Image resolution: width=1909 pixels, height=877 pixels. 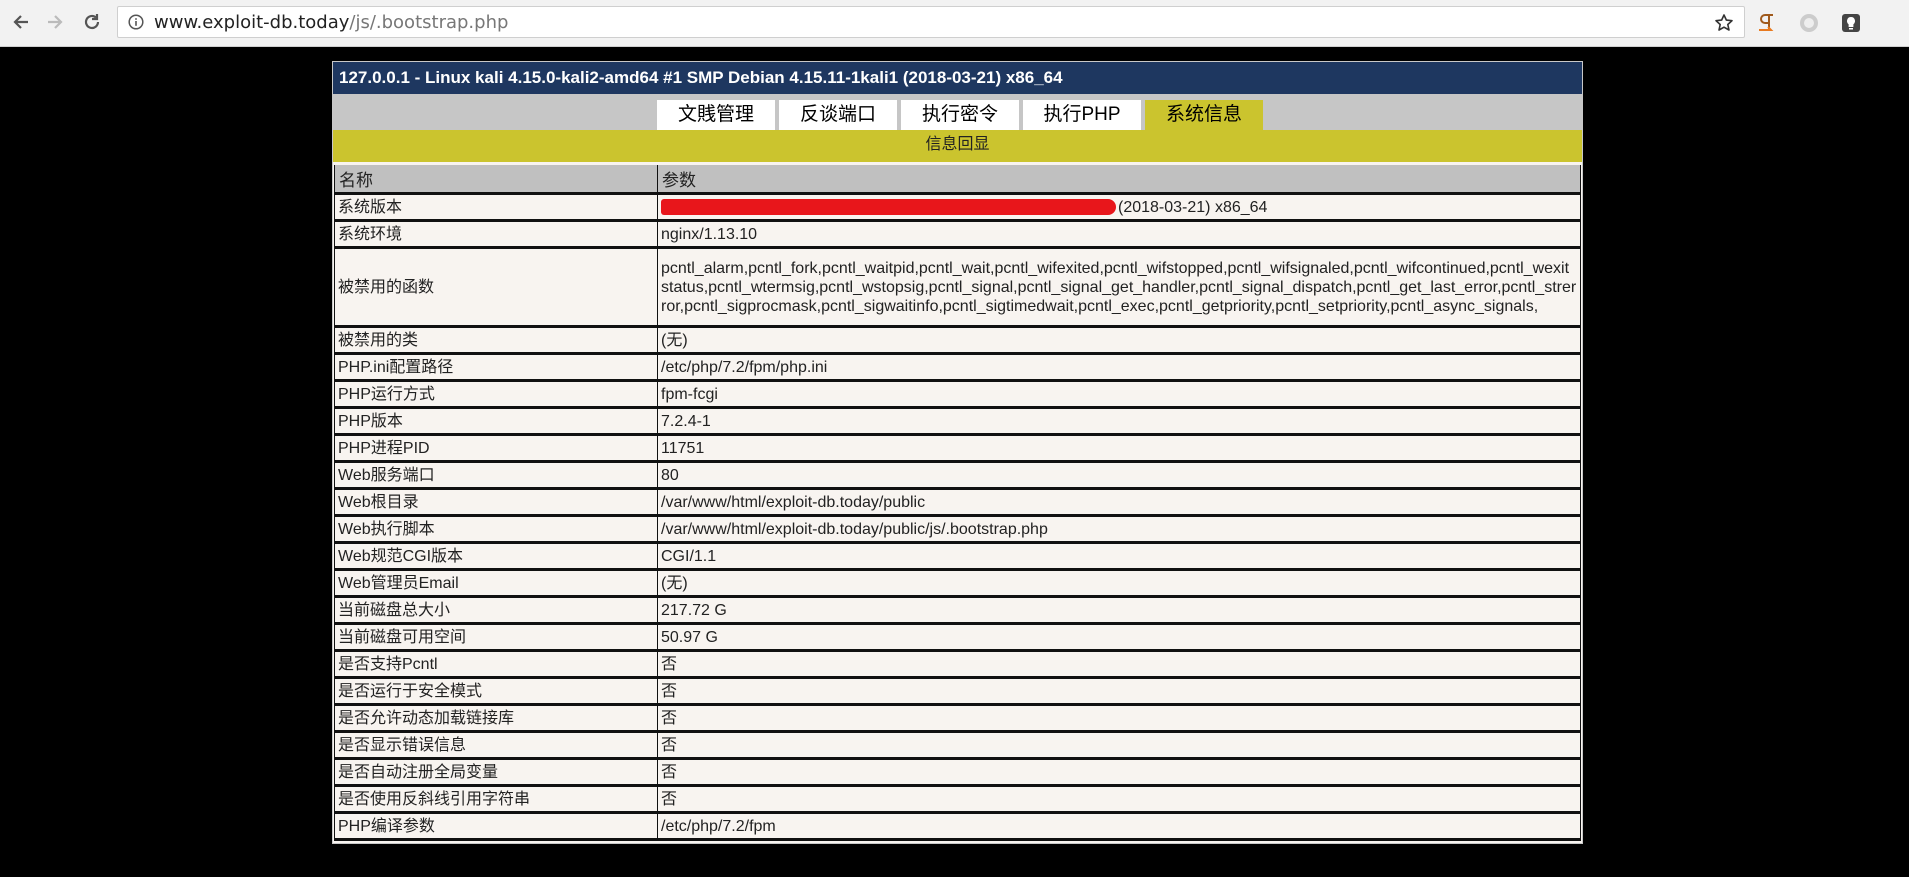 What do you see at coordinates (496, 719) in the screenshot?
I see `row-name: 是否允许动态加载链接库` at bounding box center [496, 719].